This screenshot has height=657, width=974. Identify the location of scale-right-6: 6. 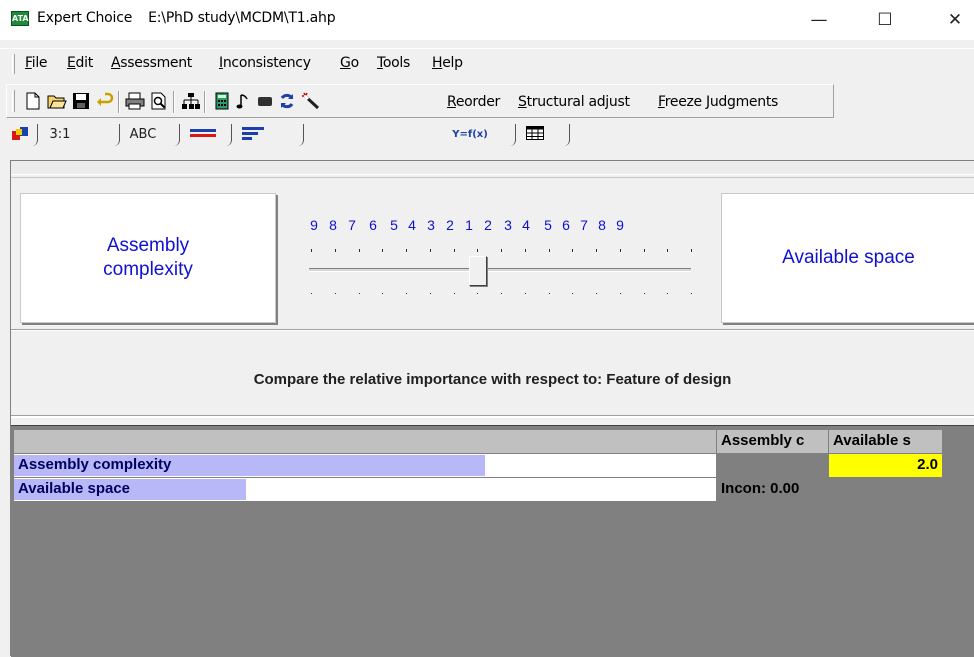
(566, 225).